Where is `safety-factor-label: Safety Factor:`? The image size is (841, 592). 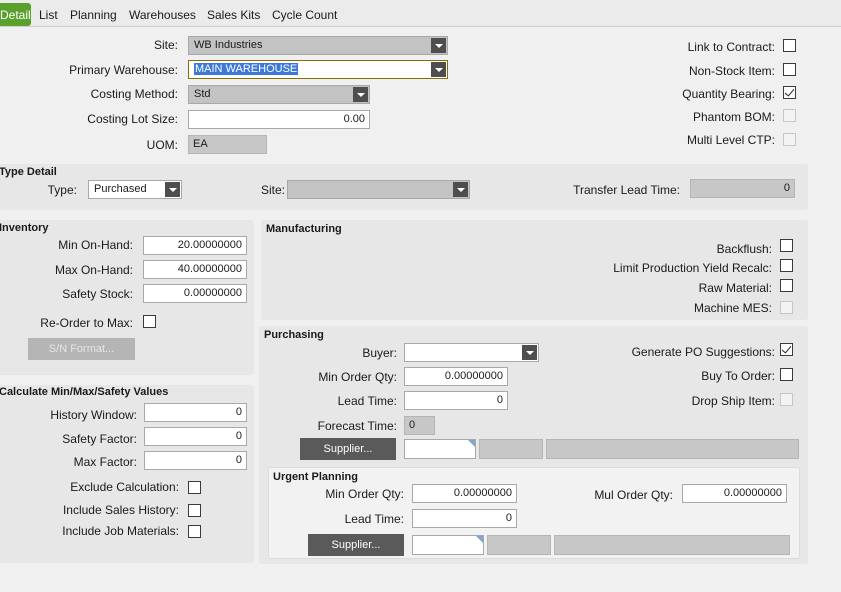
safety-factor-label: Safety Factor: is located at coordinates (99, 439).